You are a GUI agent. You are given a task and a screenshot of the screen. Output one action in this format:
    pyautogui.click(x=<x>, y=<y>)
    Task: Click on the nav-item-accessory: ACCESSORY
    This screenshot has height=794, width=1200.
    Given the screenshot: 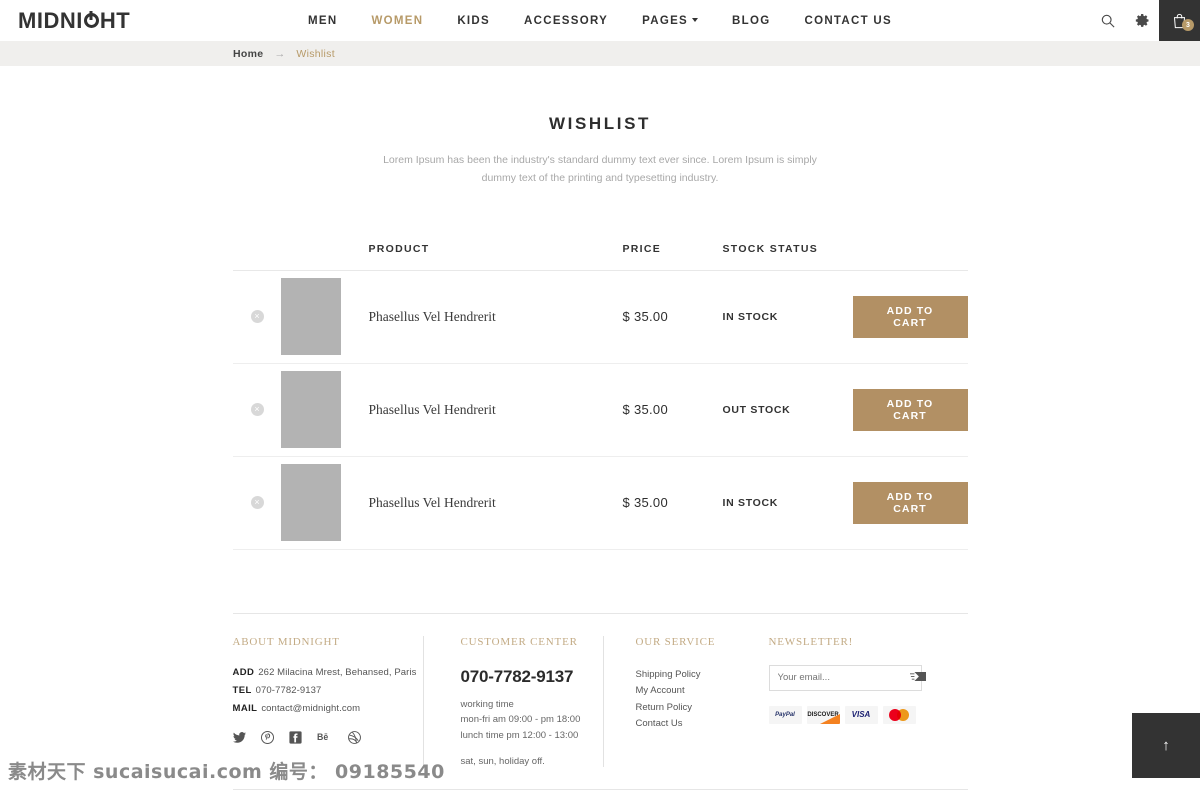 What is the action you would take?
    pyautogui.click(x=566, y=21)
    